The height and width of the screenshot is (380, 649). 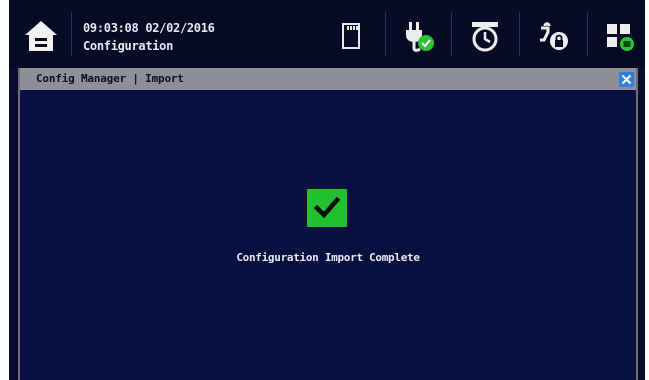 I want to click on status-message: Configuration Import Complete, so click(x=328, y=257).